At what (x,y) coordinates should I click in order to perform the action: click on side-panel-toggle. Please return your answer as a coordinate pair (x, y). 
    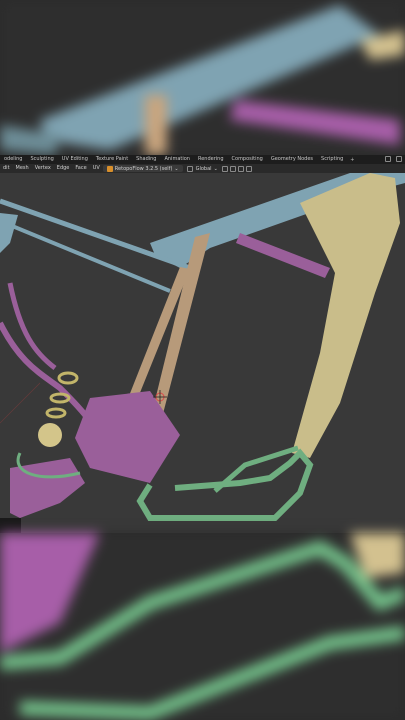
    Looking at the image, I should click on (10, 525).